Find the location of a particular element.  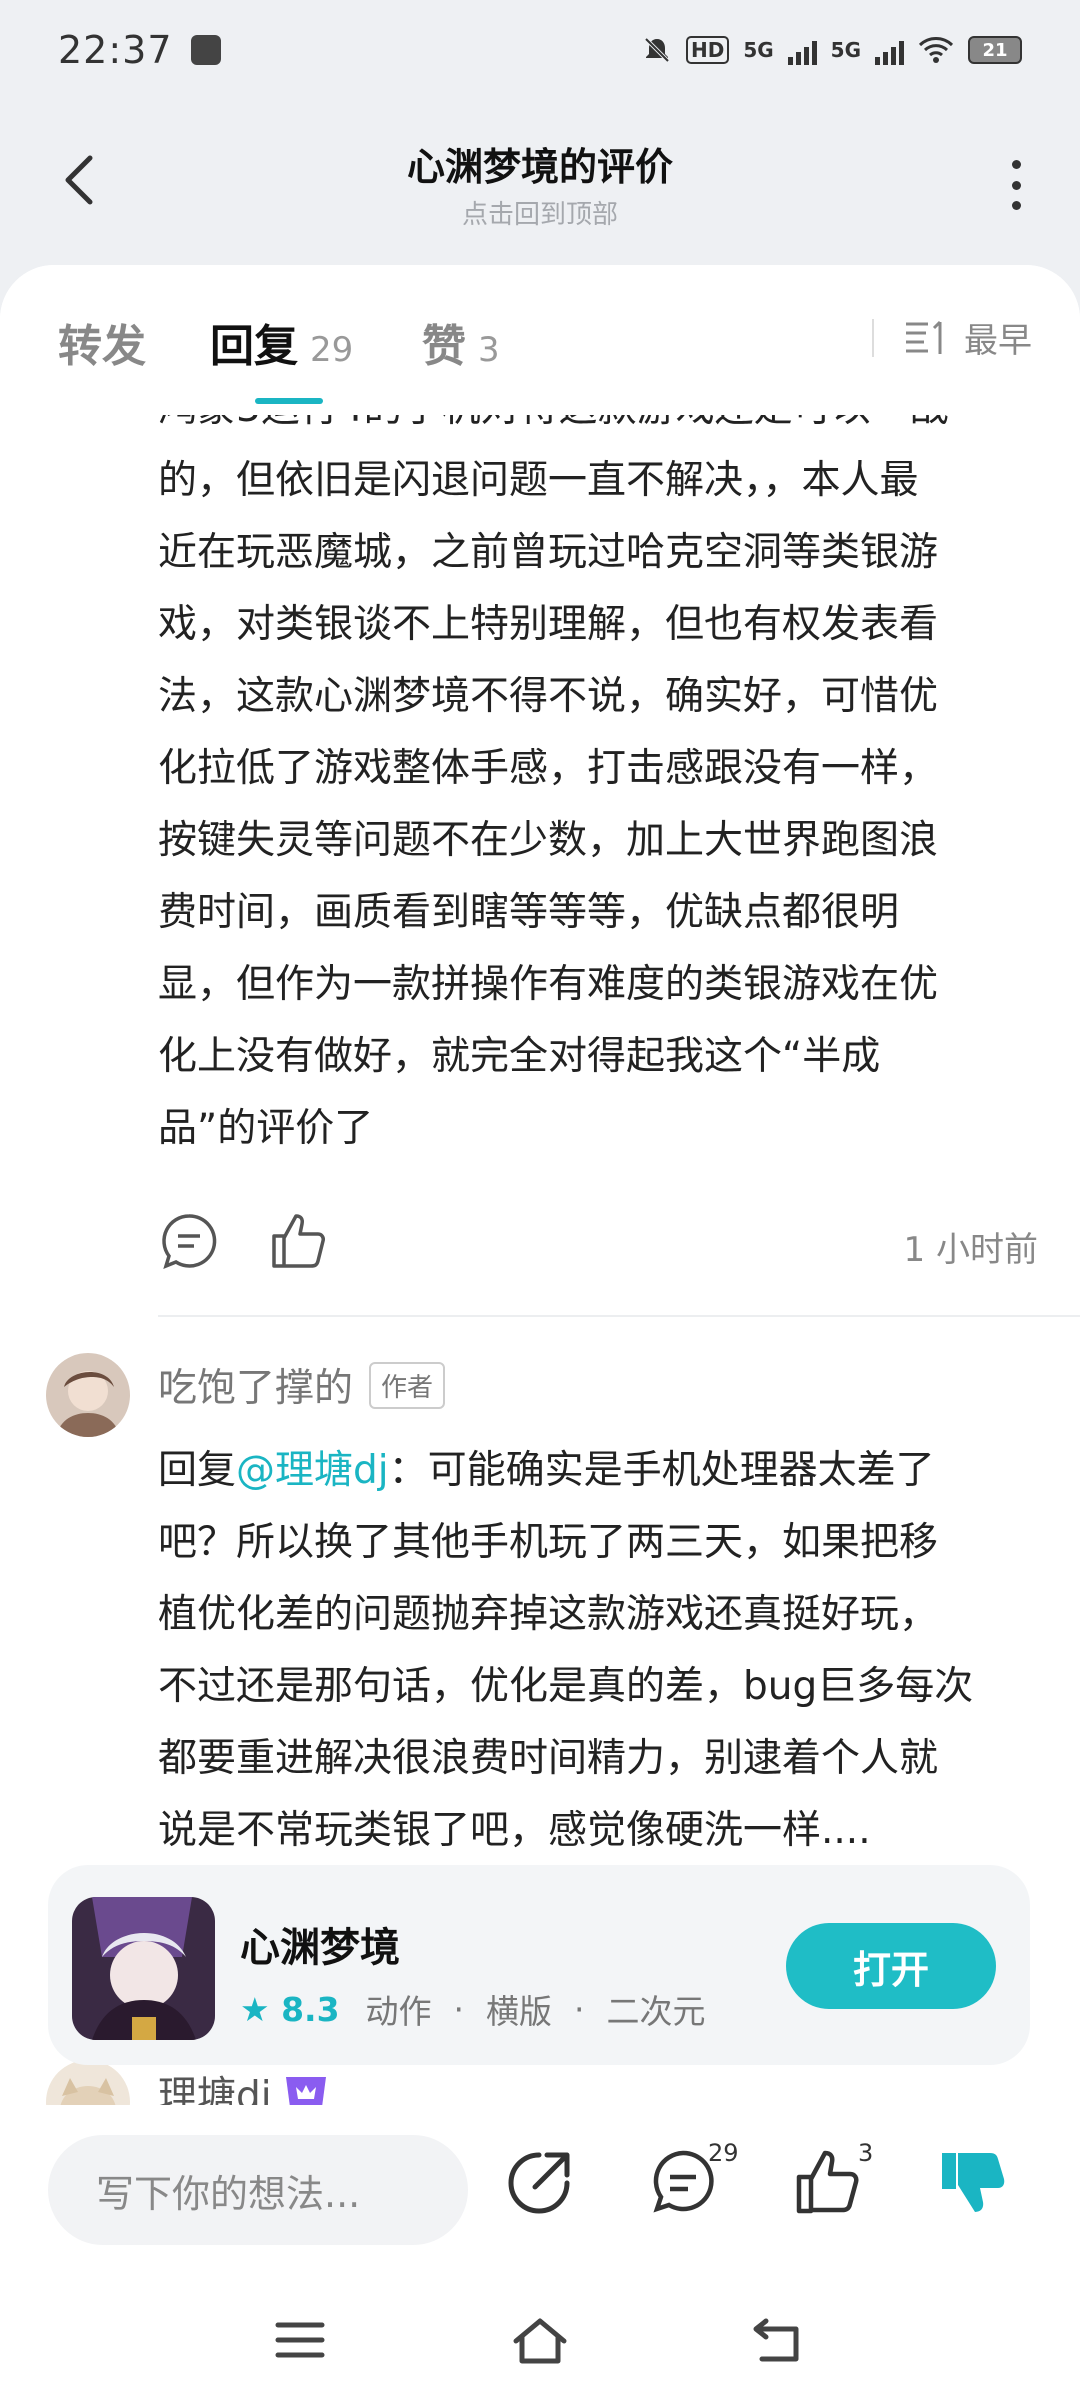

game-card: 心渊梦境 ★ 8.3 动作 · 横版 · 二次元 打开 is located at coordinates (539, 1965).